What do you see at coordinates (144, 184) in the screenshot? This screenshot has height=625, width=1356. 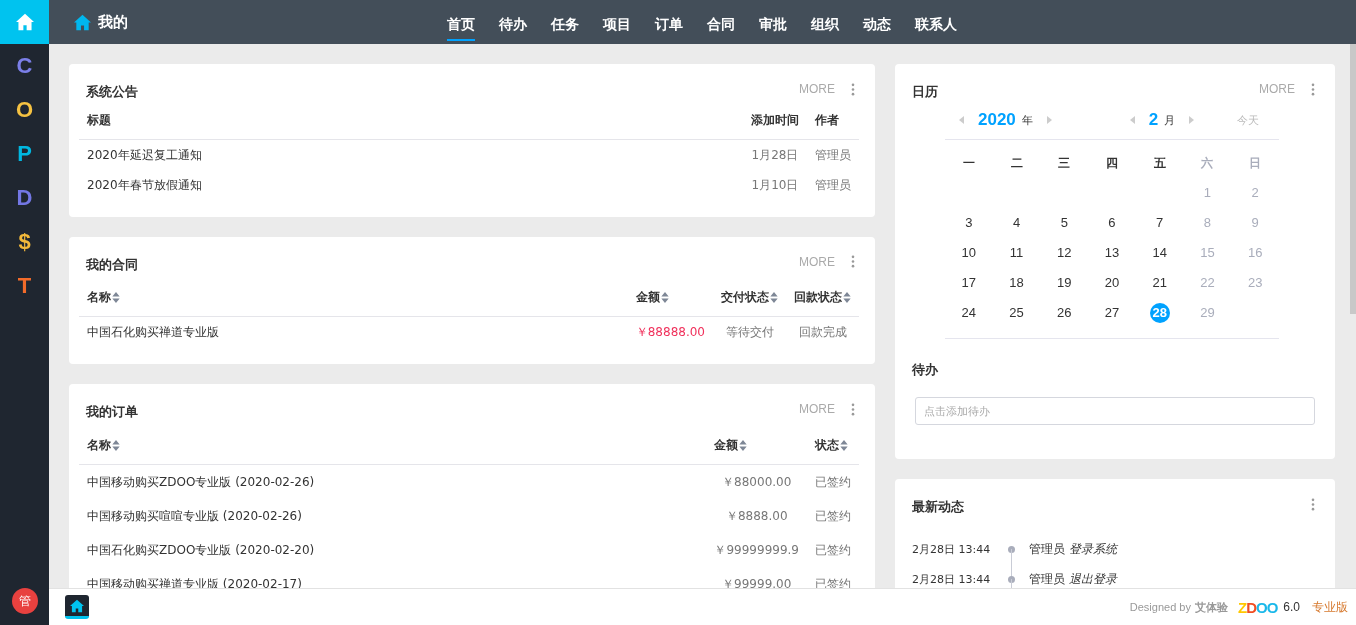 I see `table-cell: 2020年春节放假通知` at bounding box center [144, 184].